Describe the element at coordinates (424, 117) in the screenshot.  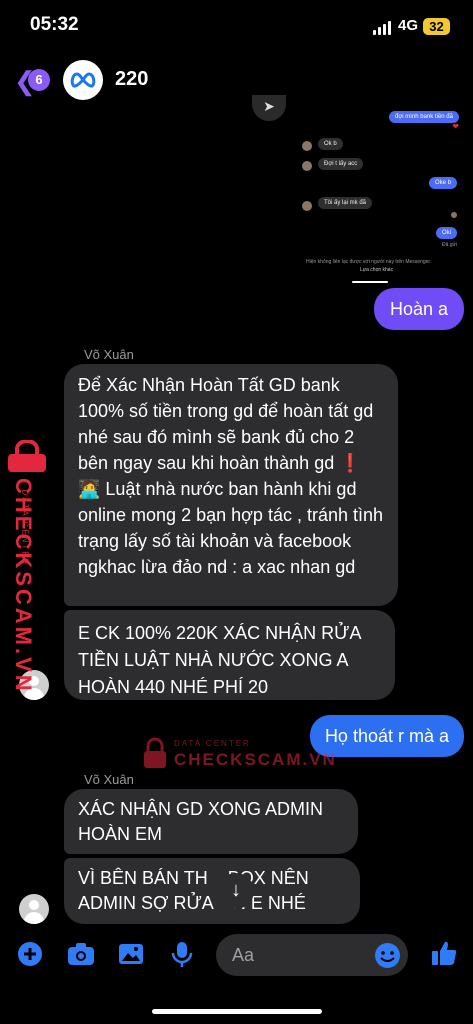
I see `mini-message: đợi mình bank tiền đã` at that location.